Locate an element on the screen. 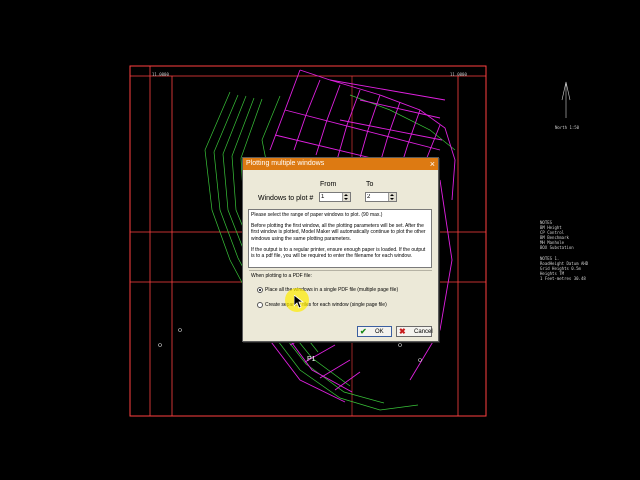 The image size is (640, 480). from-spinner is located at coordinates (335, 197).